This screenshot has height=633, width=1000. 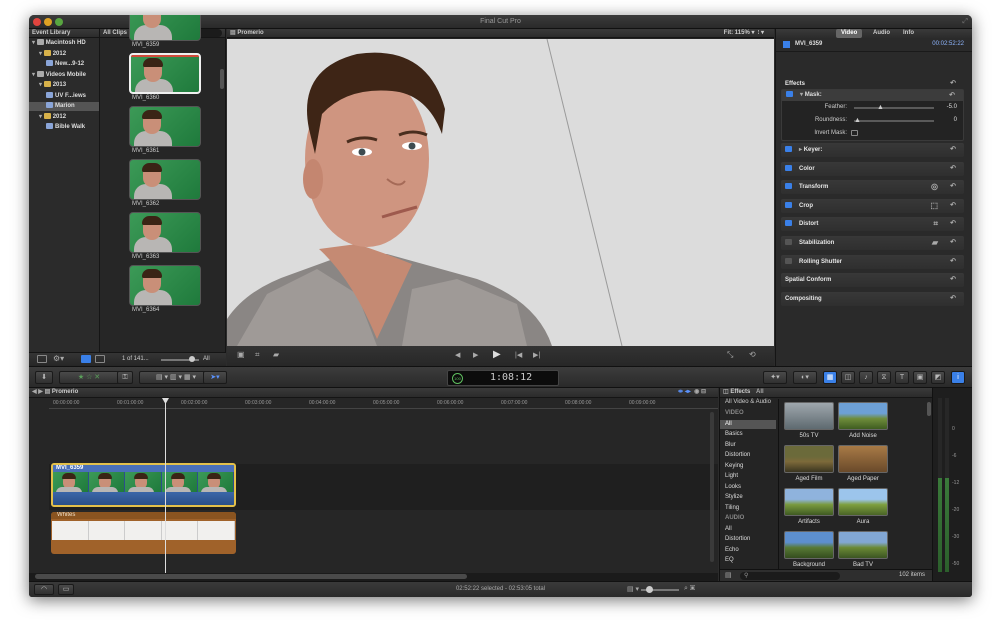 What do you see at coordinates (64, 106) in the screenshot?
I see `library-item: Marion` at bounding box center [64, 106].